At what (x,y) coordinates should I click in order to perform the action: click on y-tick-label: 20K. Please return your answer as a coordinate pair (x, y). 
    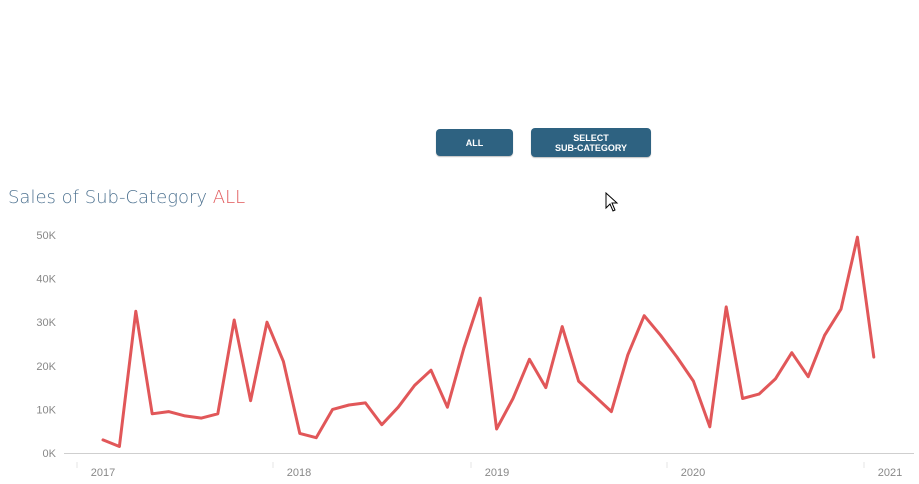
    Looking at the image, I should click on (46, 367).